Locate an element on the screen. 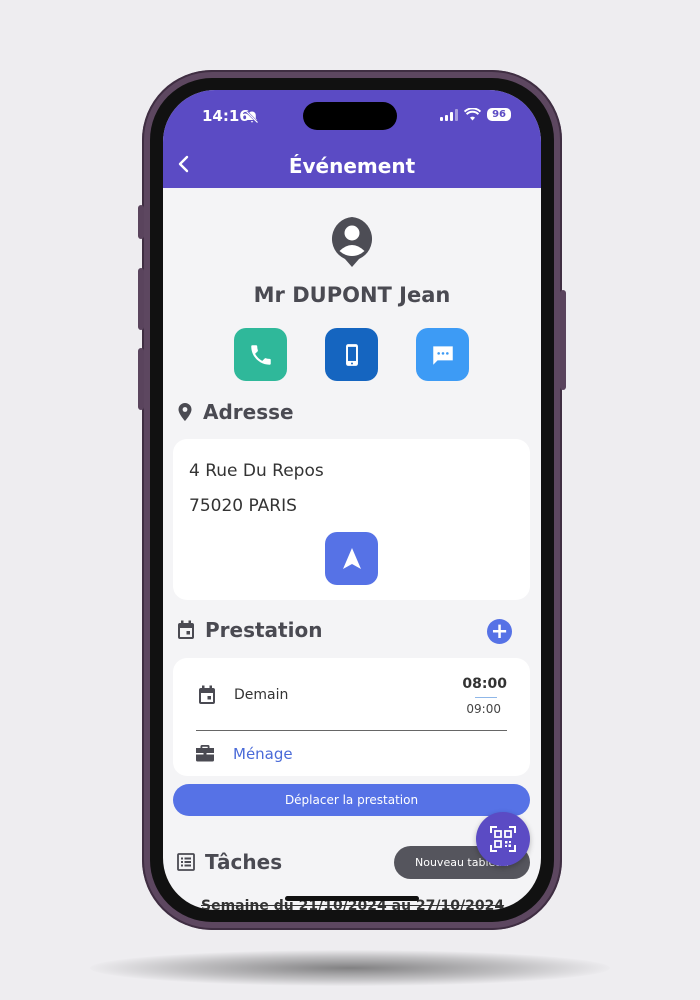 The height and width of the screenshot is (1000, 700). address-section-header: Adresse is located at coordinates (235, 412).